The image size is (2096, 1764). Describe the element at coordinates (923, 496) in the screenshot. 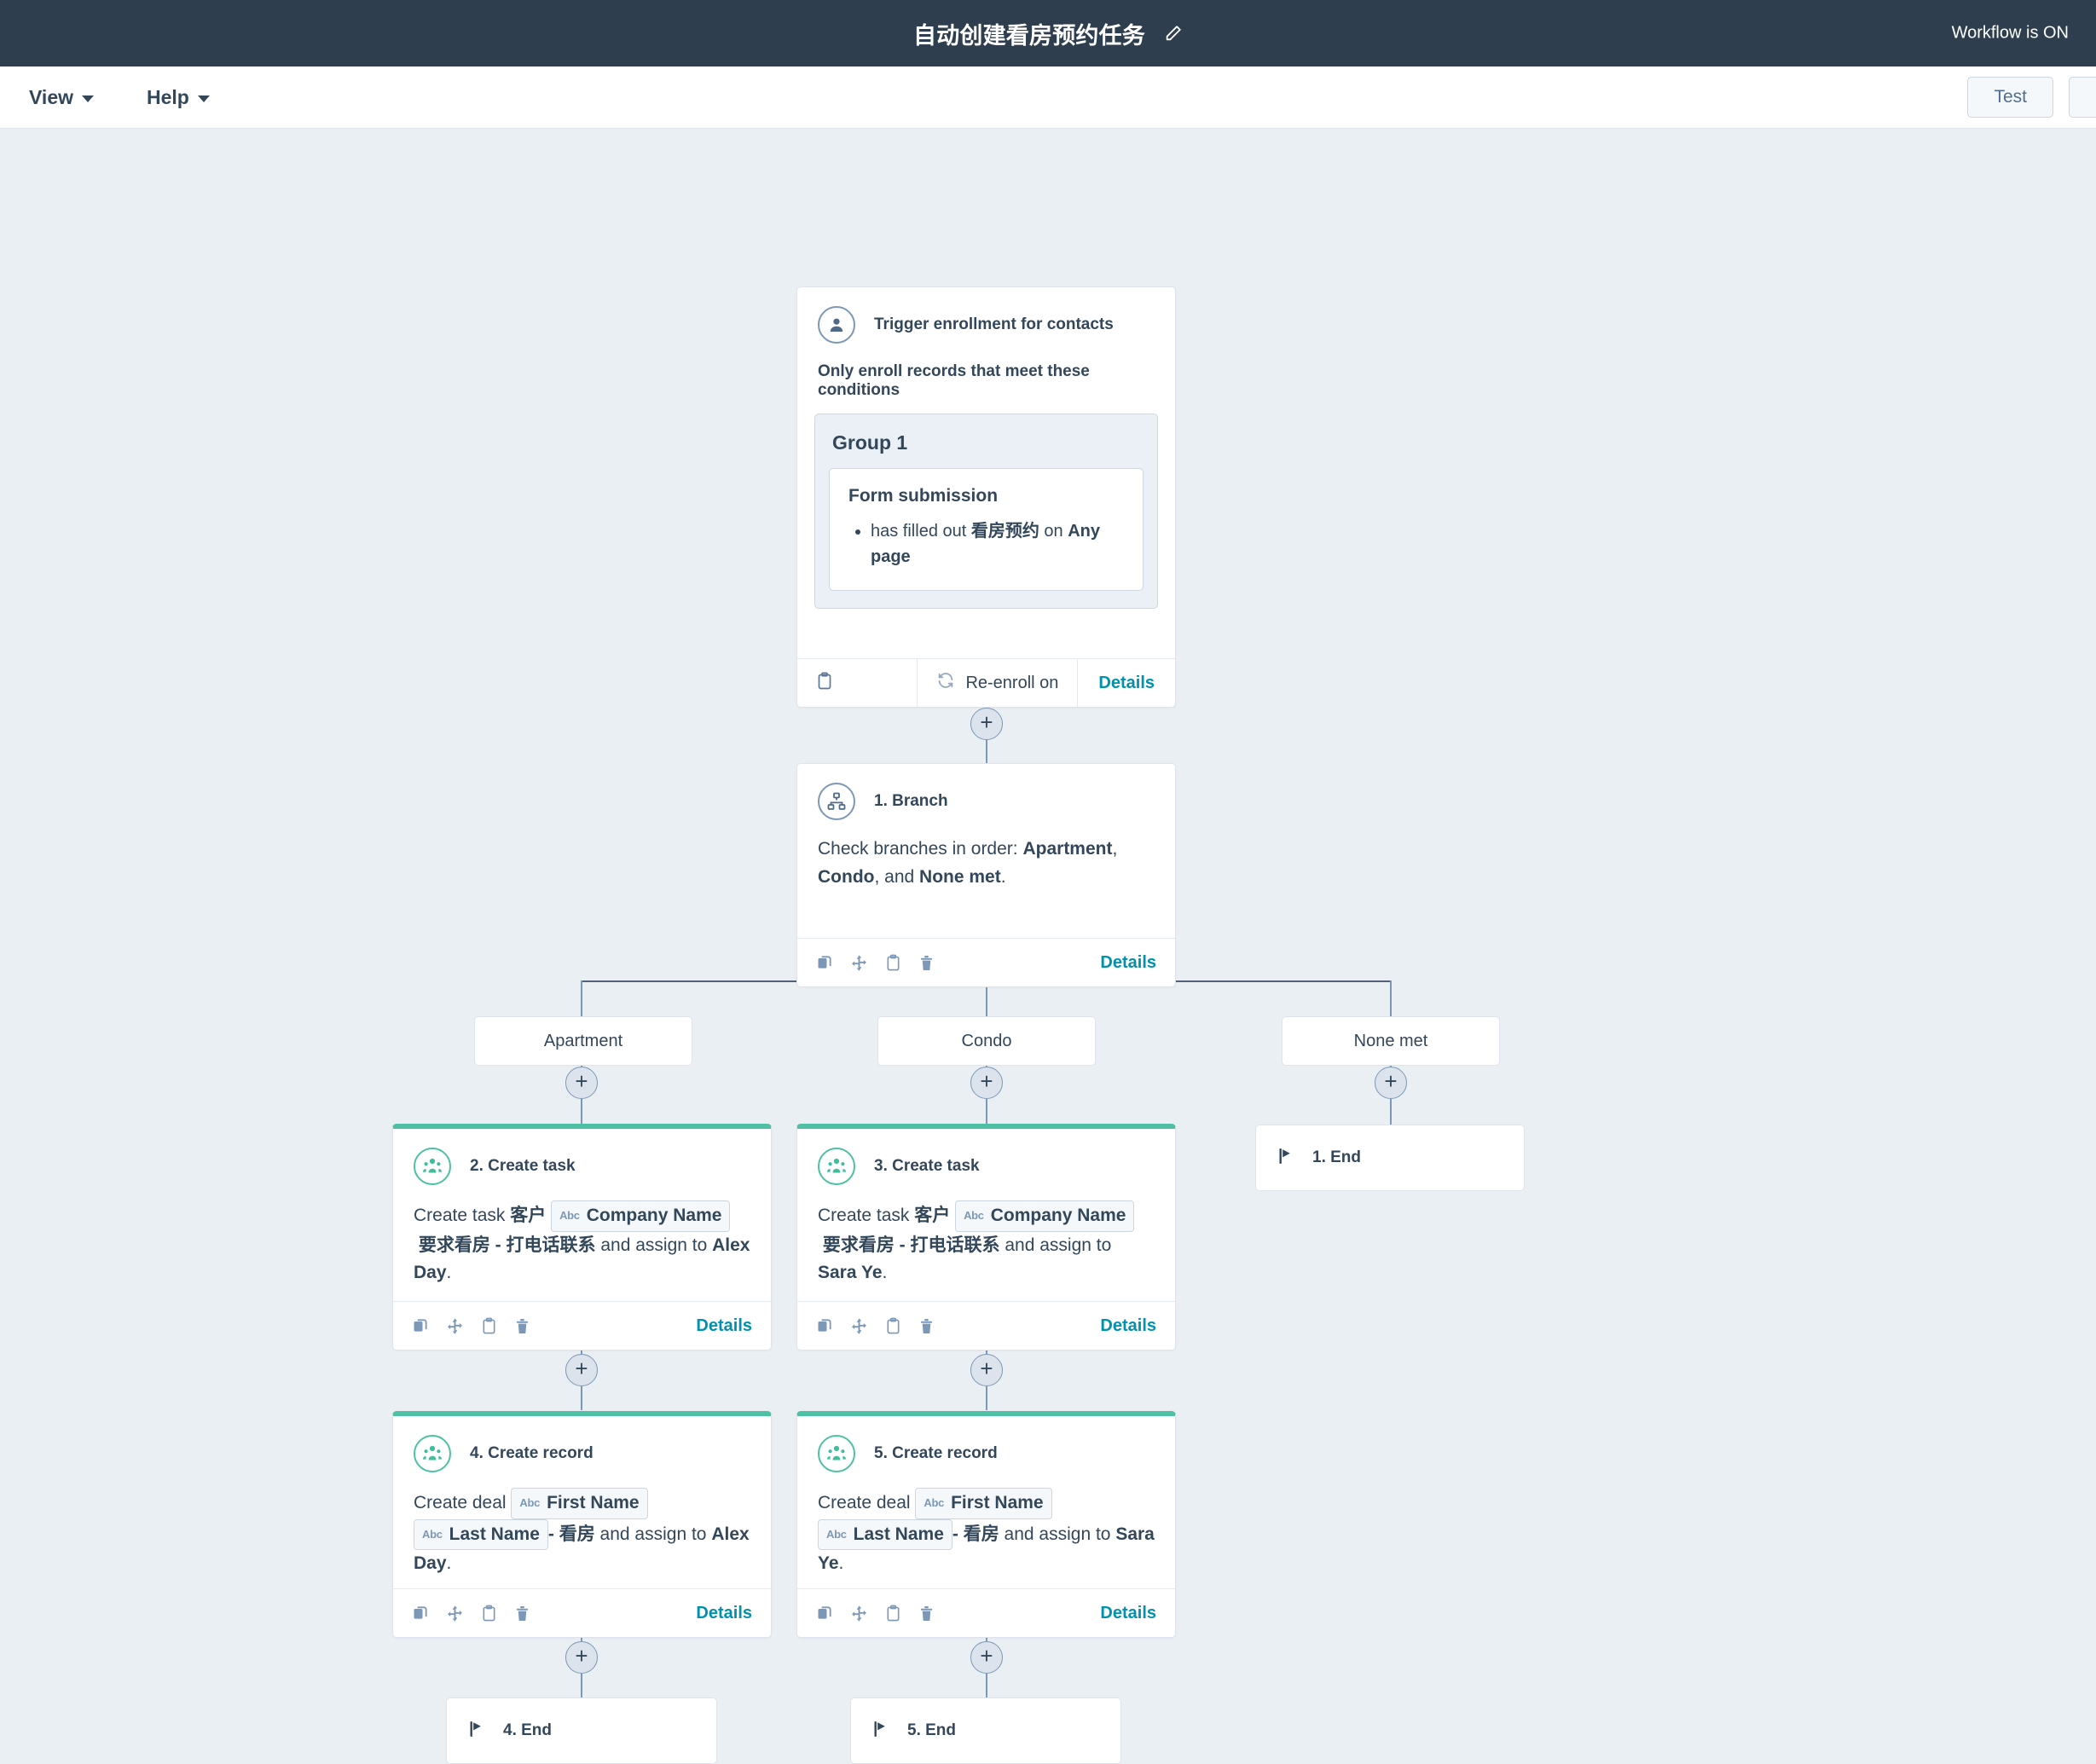

I see `condition-title: Form submission` at that location.